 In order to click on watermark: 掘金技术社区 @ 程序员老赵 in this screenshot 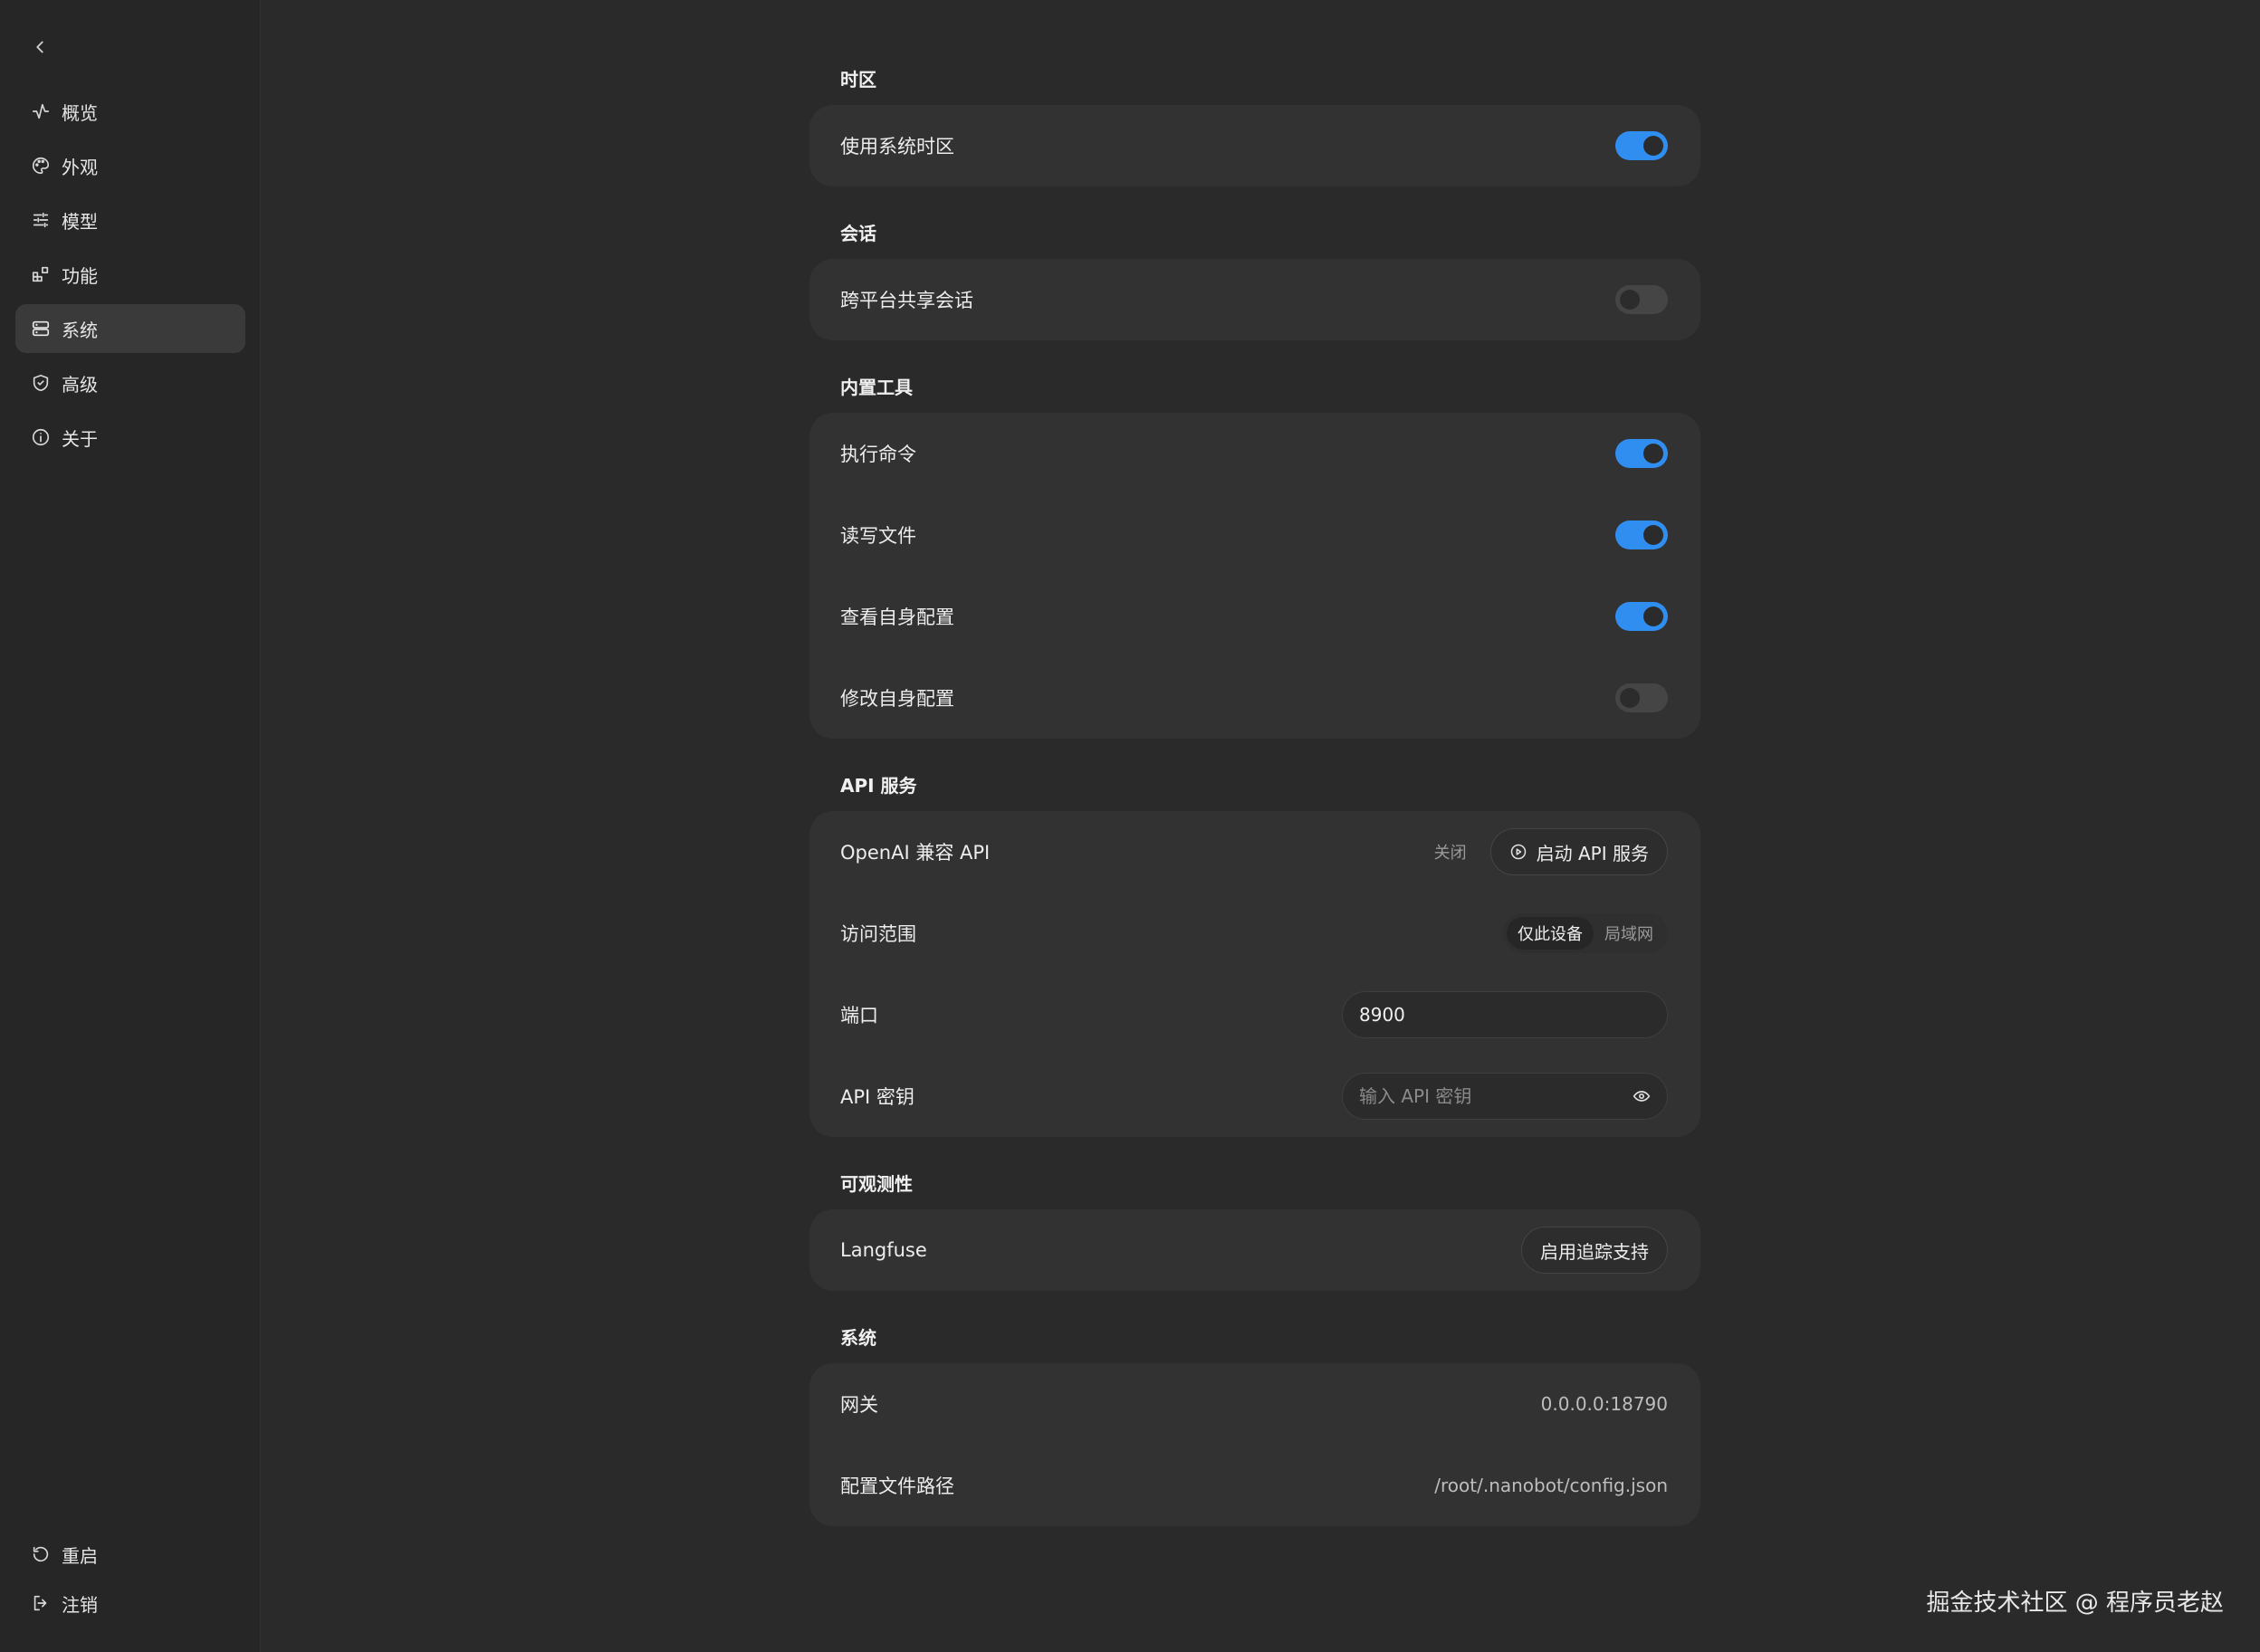, I will do `click(2075, 1603)`.